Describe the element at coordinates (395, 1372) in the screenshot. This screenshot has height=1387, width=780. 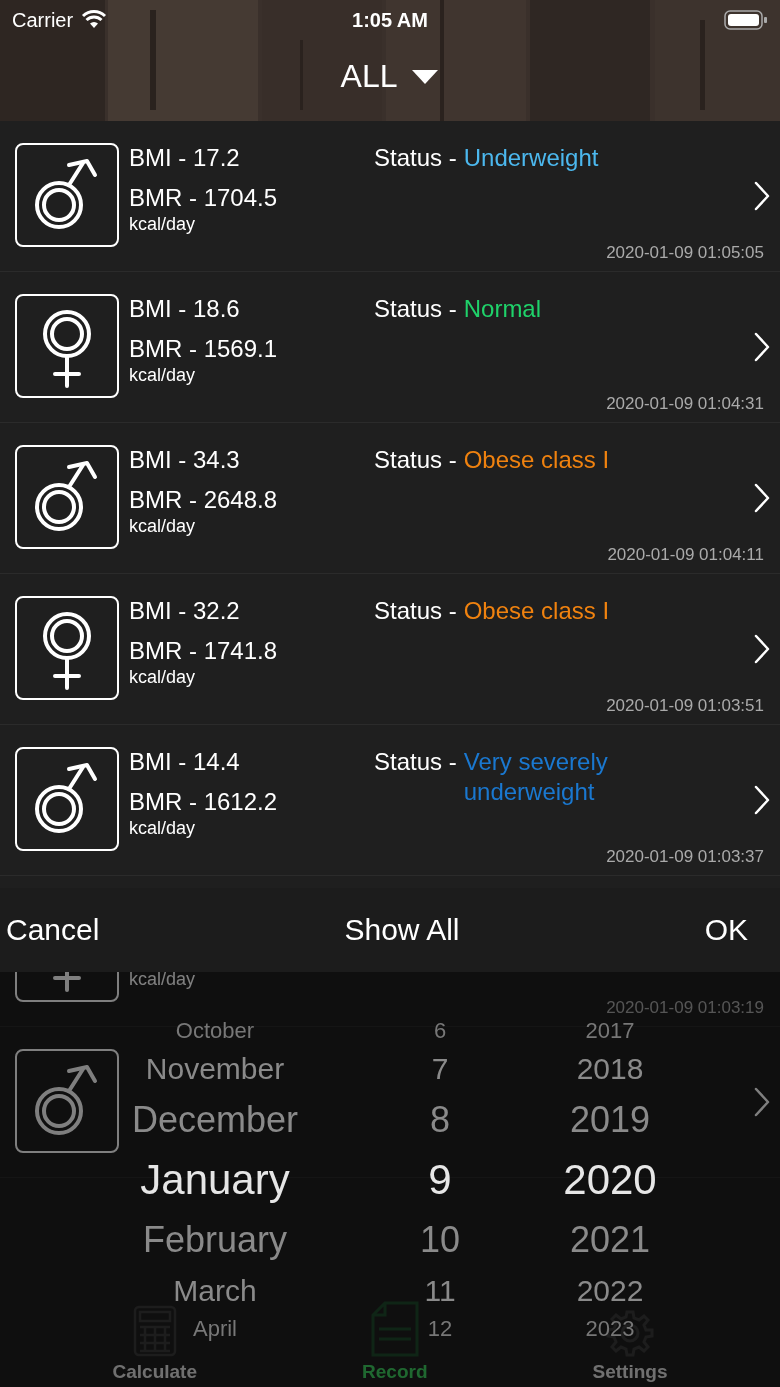
I see `tab: Record` at that location.